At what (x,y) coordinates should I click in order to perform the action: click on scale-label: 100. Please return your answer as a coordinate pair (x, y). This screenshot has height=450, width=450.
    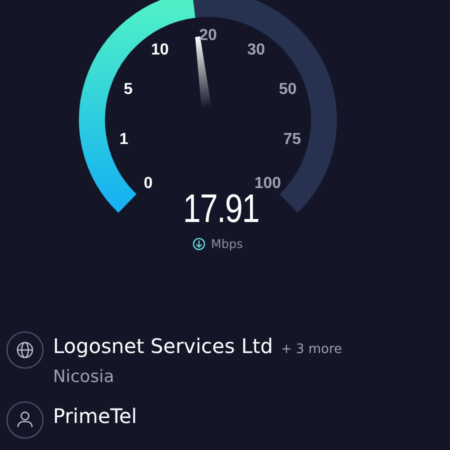
    Looking at the image, I should click on (268, 183).